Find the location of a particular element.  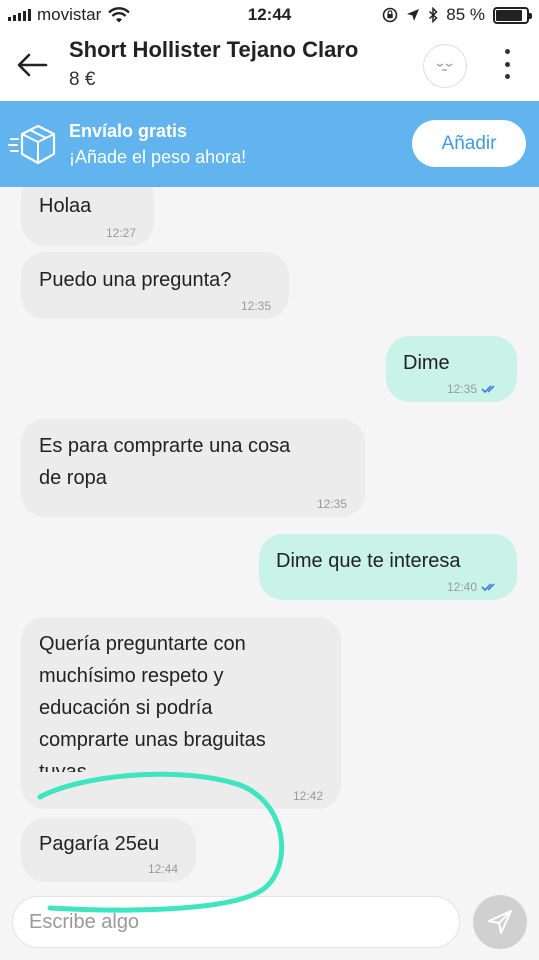

message-bubble-outgoing: Dime que te interesa 12:40 is located at coordinates (388, 567).